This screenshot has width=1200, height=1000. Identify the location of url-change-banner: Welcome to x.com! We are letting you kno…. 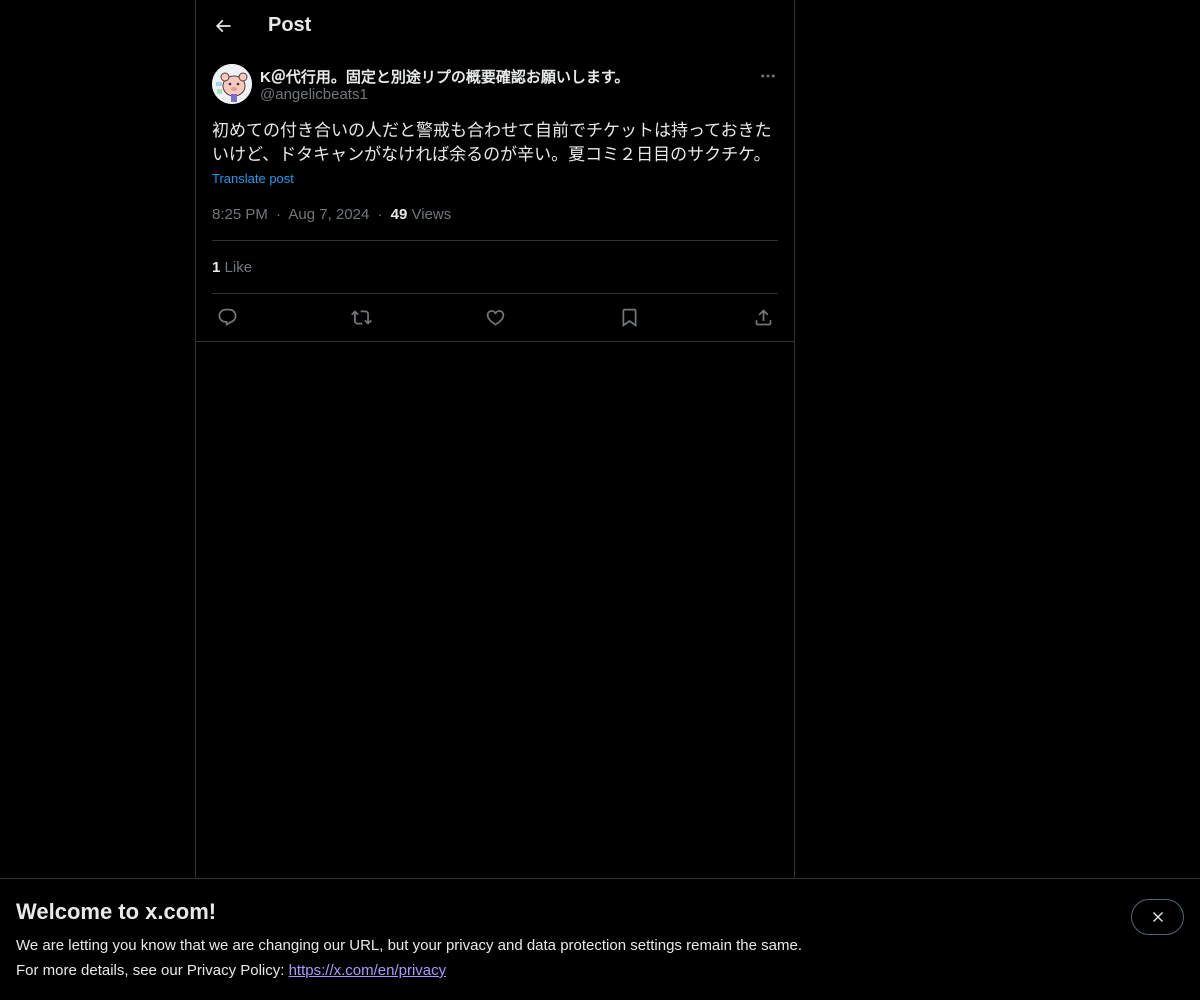
(600, 939).